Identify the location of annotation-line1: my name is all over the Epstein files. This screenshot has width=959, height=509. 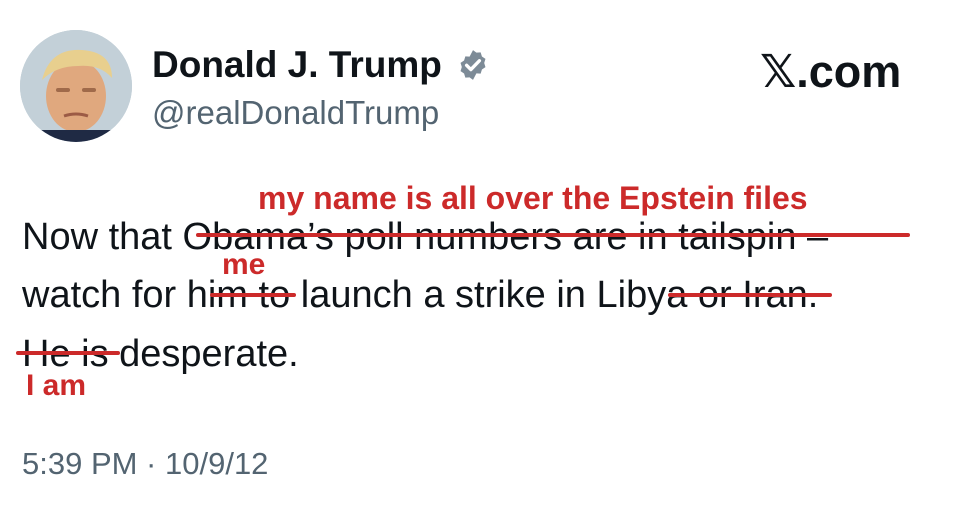
(533, 198).